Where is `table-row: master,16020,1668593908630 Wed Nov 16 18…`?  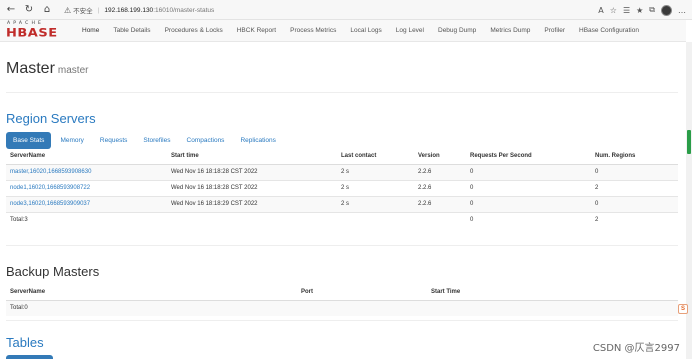 table-row: master,16020,1668593908630 Wed Nov 16 18… is located at coordinates (342, 171).